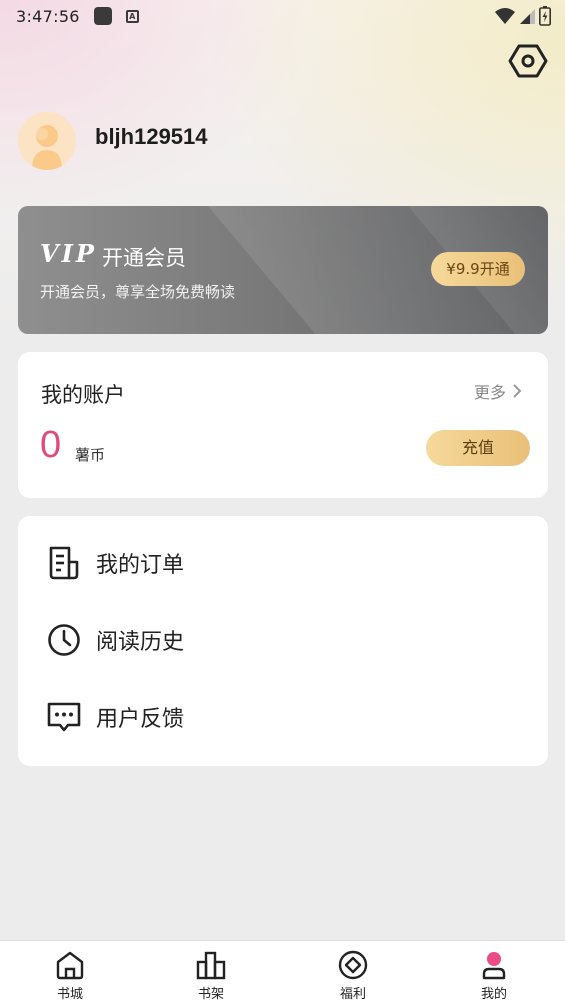 Image resolution: width=565 pixels, height=1004 pixels. What do you see at coordinates (140, 565) in the screenshot?
I see `menu-item-label: 我的订单` at bounding box center [140, 565].